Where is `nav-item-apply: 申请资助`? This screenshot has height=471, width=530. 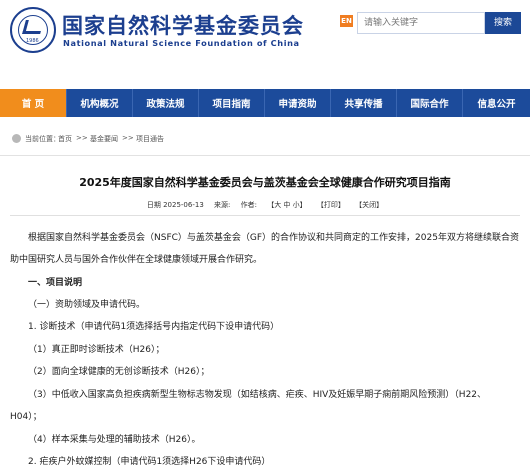
nav-item-apply: 申请资助 is located at coordinates (298, 103).